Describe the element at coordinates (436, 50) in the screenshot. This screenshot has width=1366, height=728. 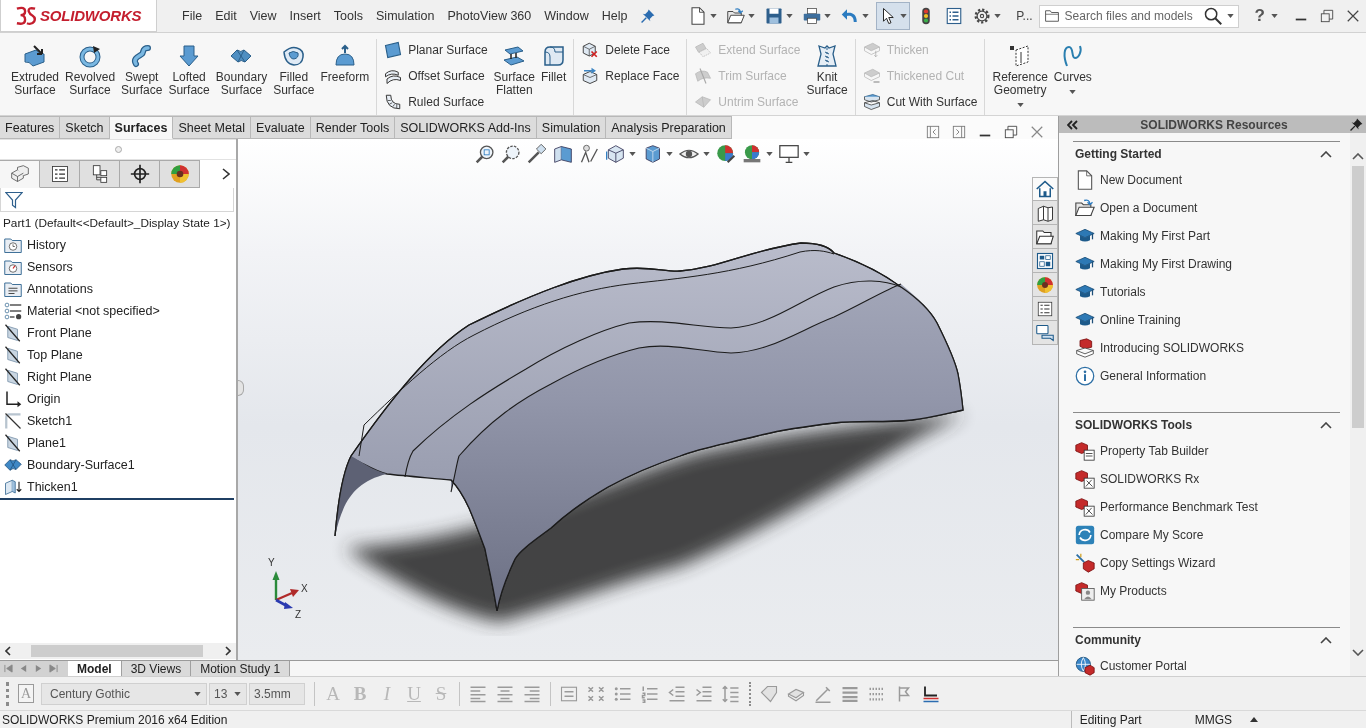
I see `ribbon-button: Planar Surface` at that location.